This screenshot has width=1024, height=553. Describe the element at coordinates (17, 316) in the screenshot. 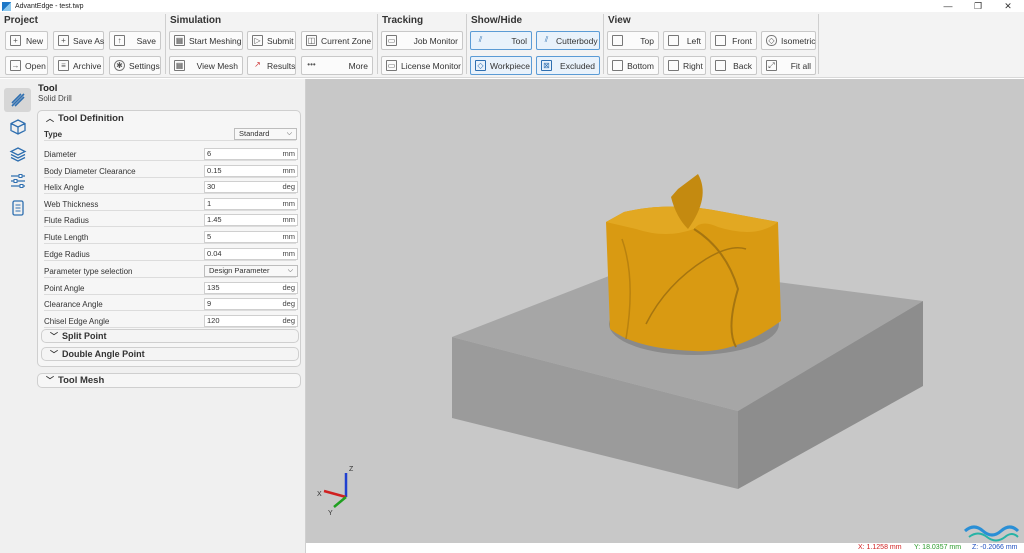

I see `left-sidebar` at that location.